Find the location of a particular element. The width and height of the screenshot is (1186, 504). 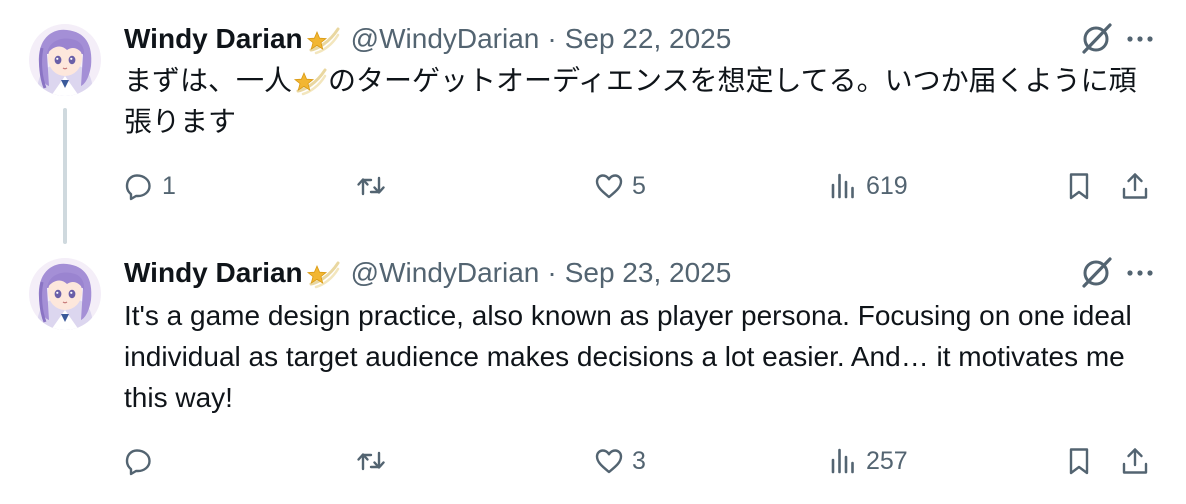

tweet-header: Windy Darian @WindyDarian · Sep 22, 2025 is located at coordinates (427, 39).